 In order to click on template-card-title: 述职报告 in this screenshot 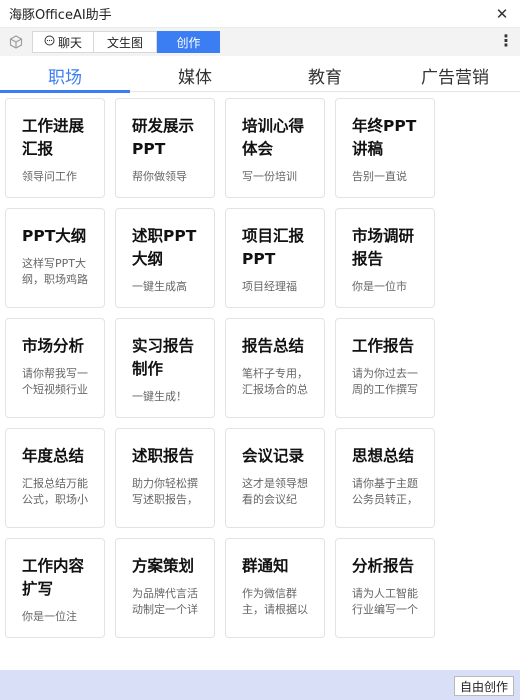, I will do `click(163, 456)`.